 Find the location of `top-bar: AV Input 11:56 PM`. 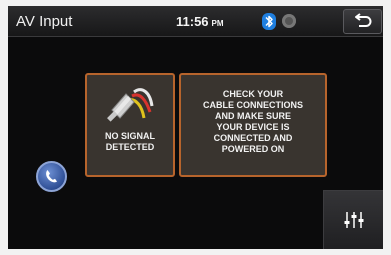

top-bar: AV Input 11:56 PM is located at coordinates (195, 21).